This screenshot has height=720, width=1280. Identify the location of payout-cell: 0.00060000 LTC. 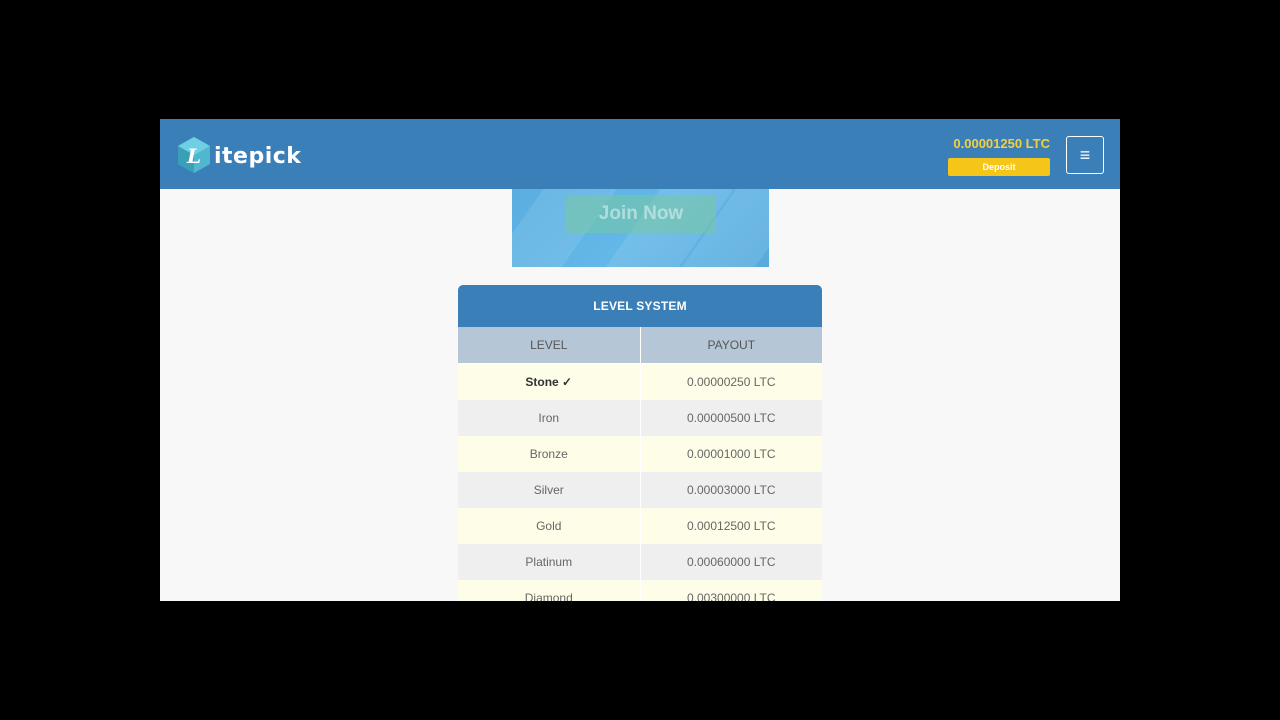
(731, 562).